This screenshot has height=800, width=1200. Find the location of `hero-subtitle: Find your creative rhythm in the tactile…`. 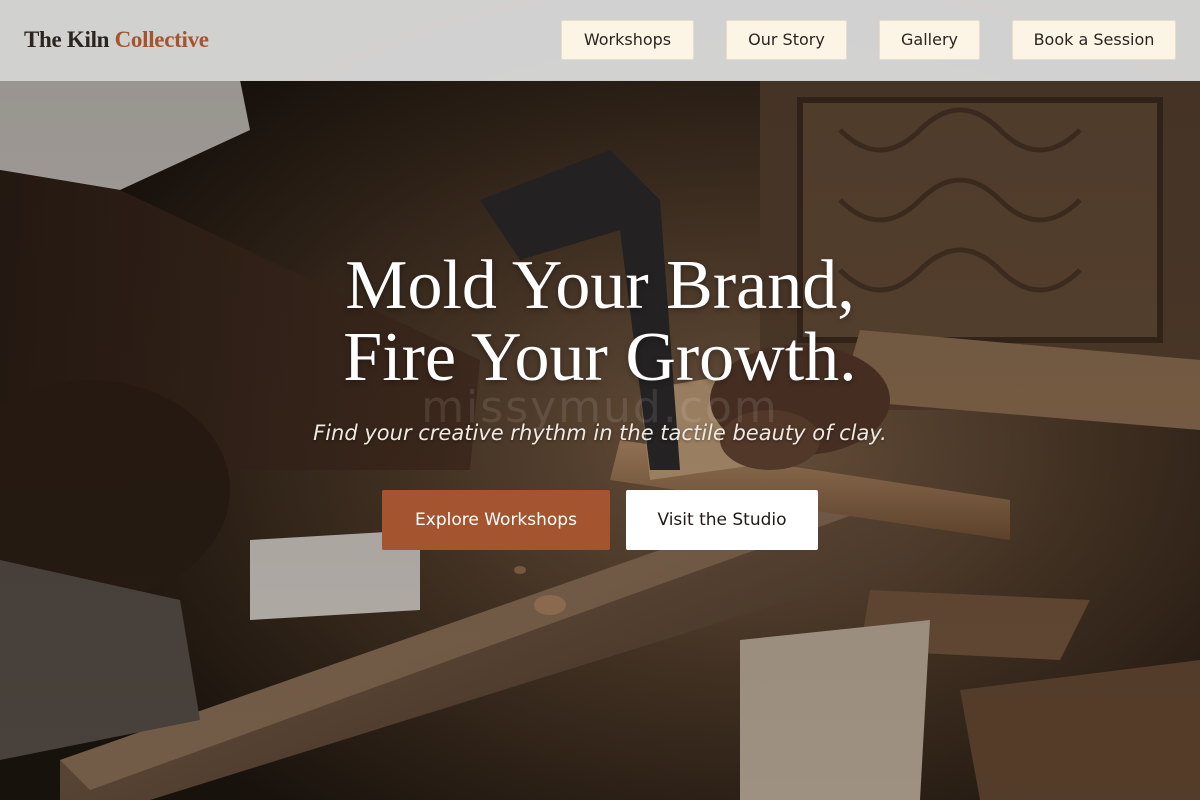

hero-subtitle: Find your creative rhythm in the tactile… is located at coordinates (600, 433).